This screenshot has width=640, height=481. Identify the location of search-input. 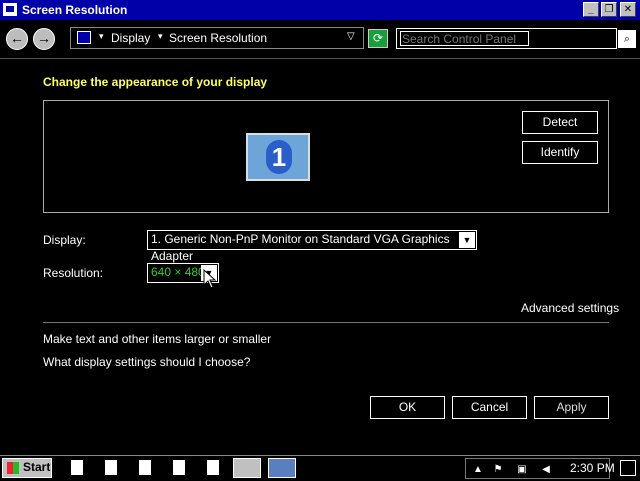
(464, 38).